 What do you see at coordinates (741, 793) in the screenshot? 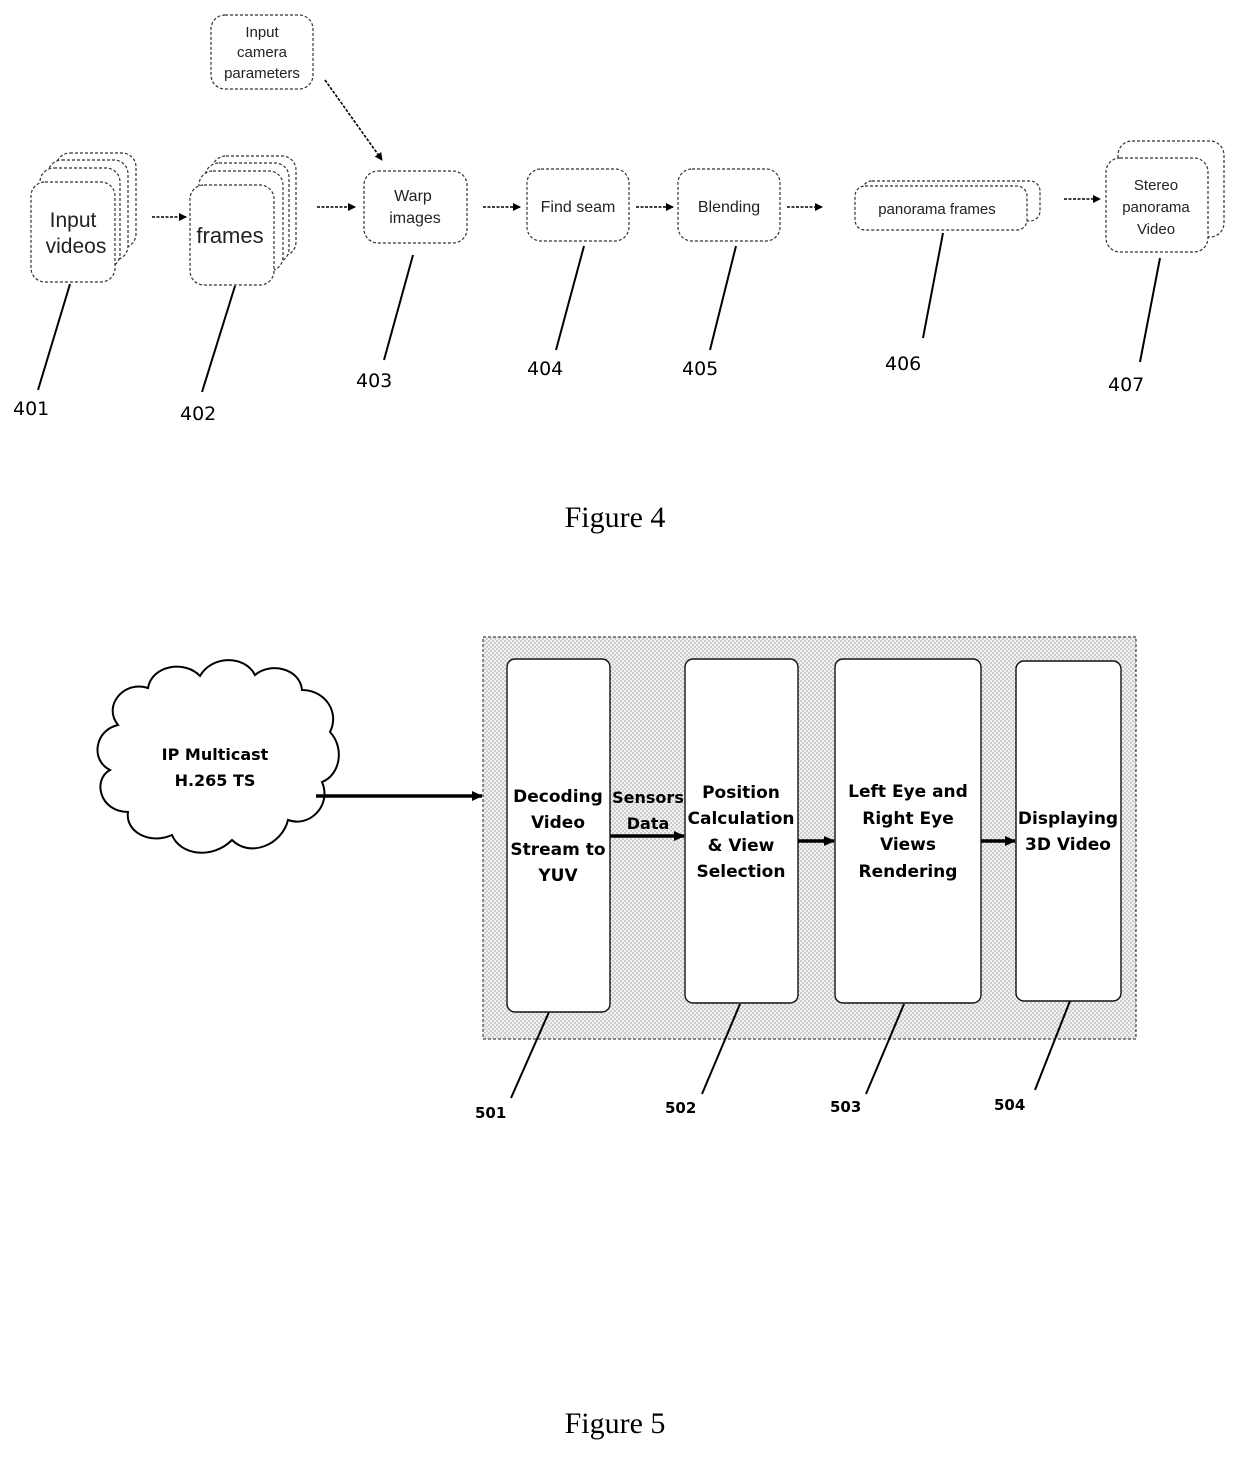
I see `position-line: Position` at bounding box center [741, 793].